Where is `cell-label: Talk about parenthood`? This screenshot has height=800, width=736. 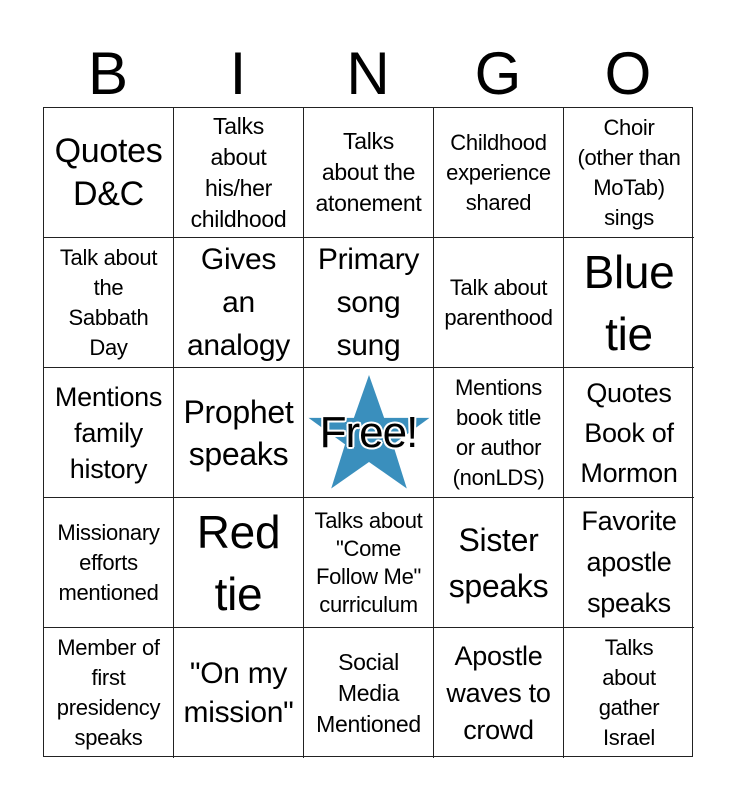 cell-label: Talk about parenthood is located at coordinates (498, 302).